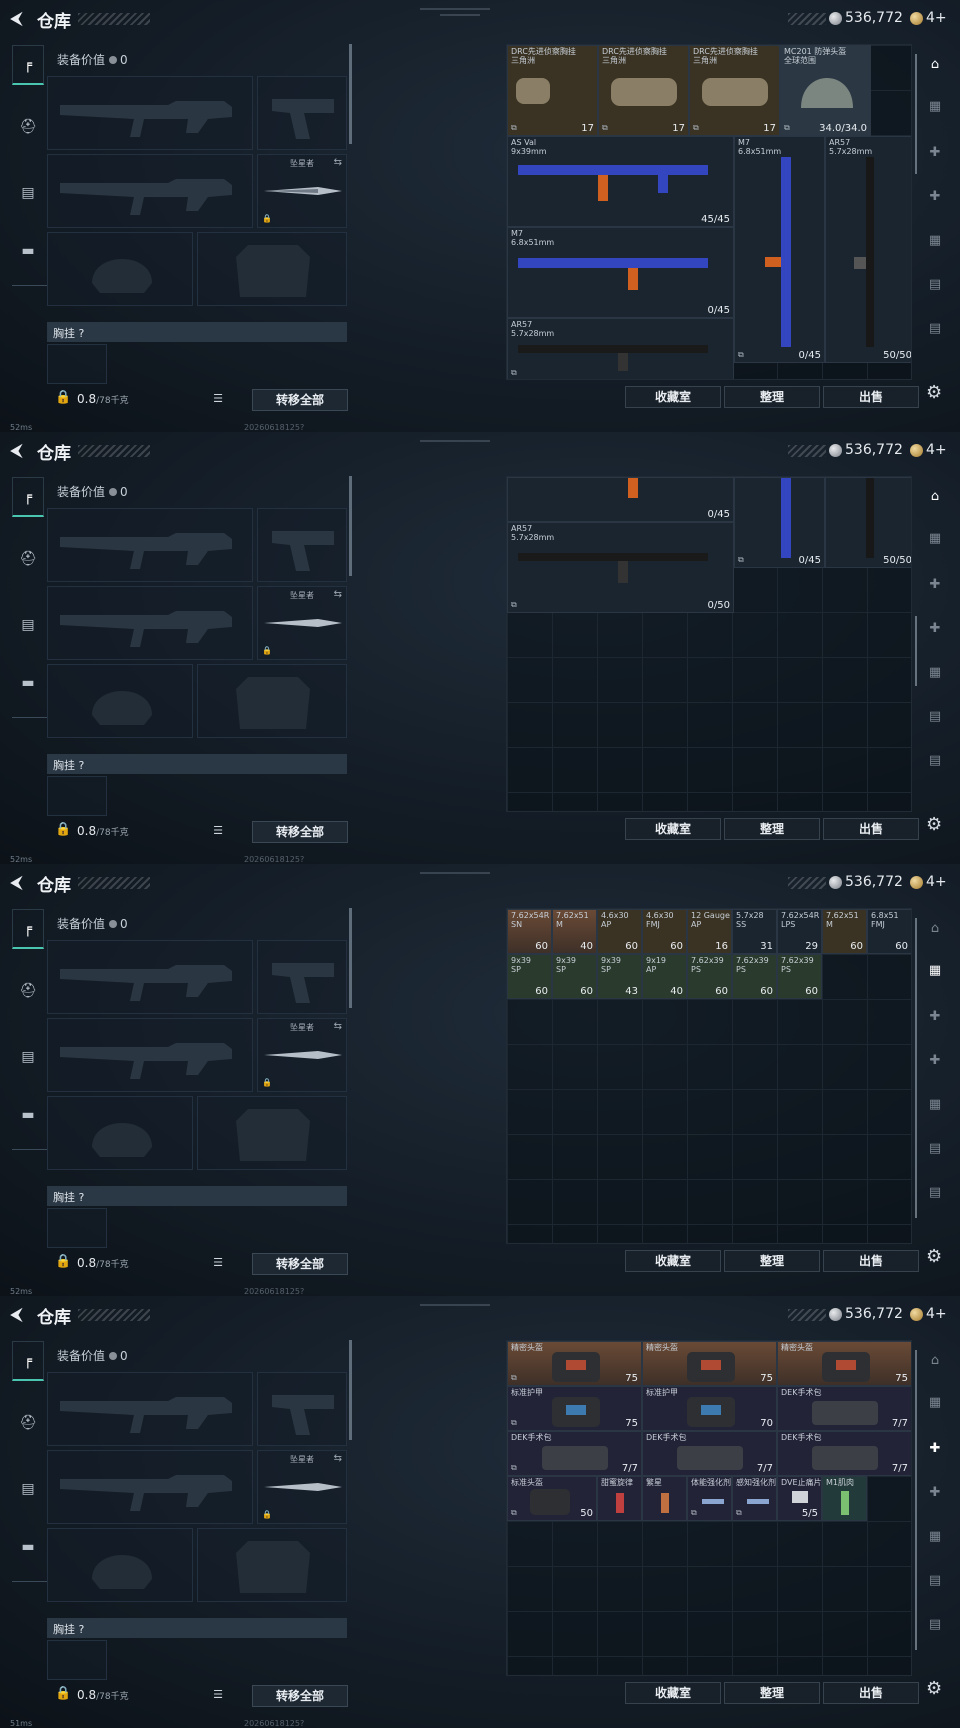 Image resolution: width=960 pixels, height=1728 pixels. What do you see at coordinates (82, 333) in the screenshot?
I see `chest-rig-hint: ?` at bounding box center [82, 333].